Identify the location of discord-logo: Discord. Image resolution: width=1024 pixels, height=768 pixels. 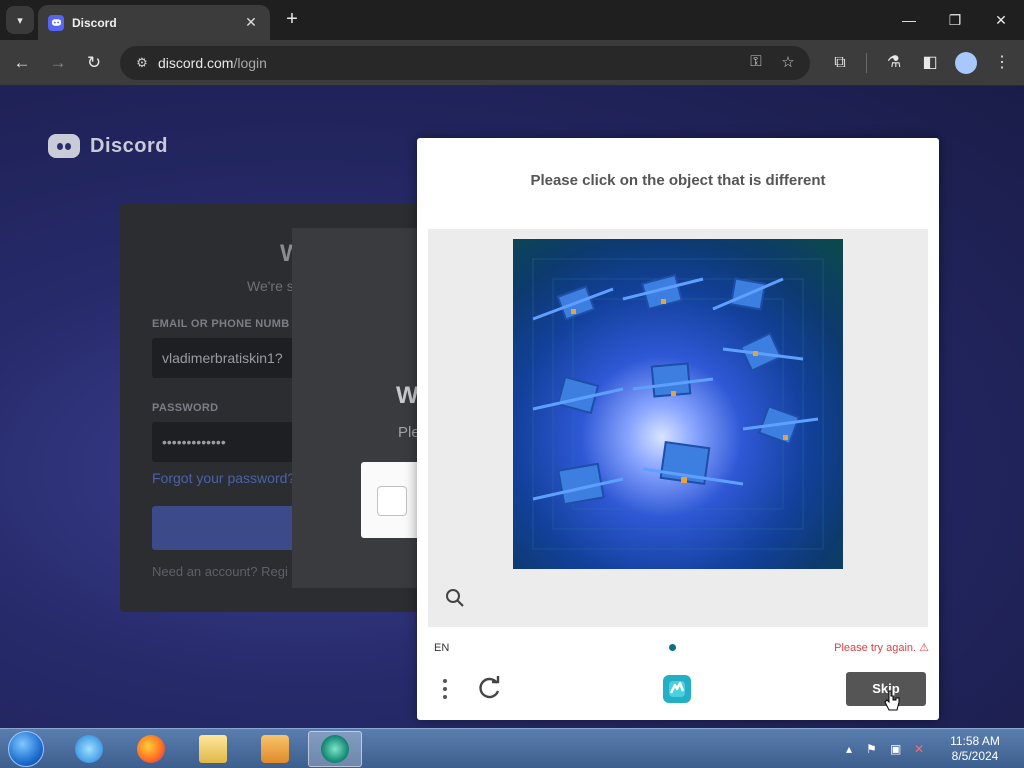
(108, 146).